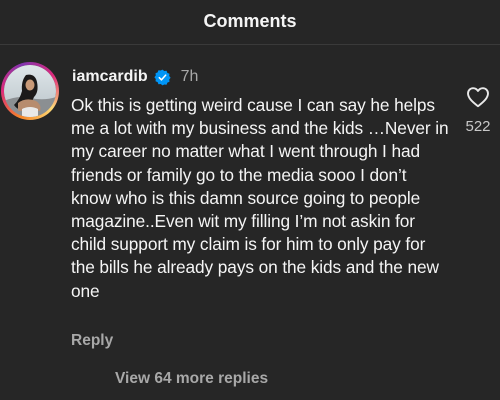 The width and height of the screenshot is (500, 400). What do you see at coordinates (191, 379) in the screenshot?
I see `view-more-replies-button: View 64 more replies` at bounding box center [191, 379].